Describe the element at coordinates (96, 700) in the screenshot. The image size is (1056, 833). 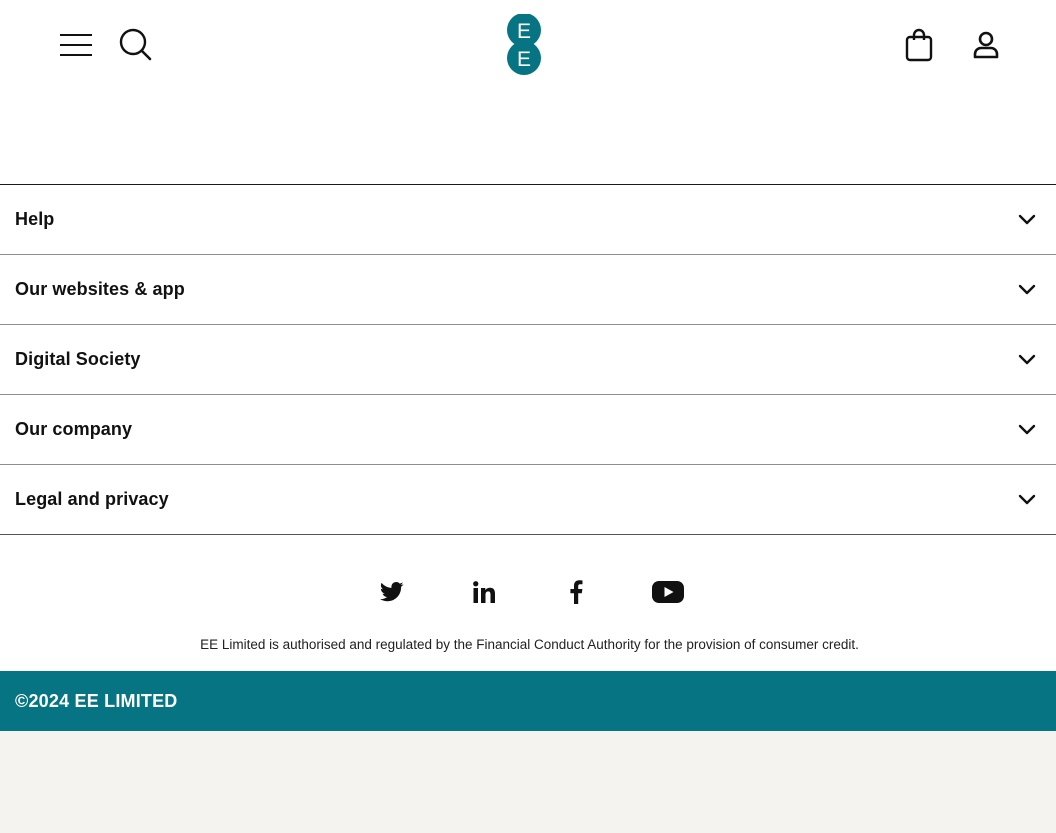
I see `copyright-text: ©2024 EE LIMITED` at that location.